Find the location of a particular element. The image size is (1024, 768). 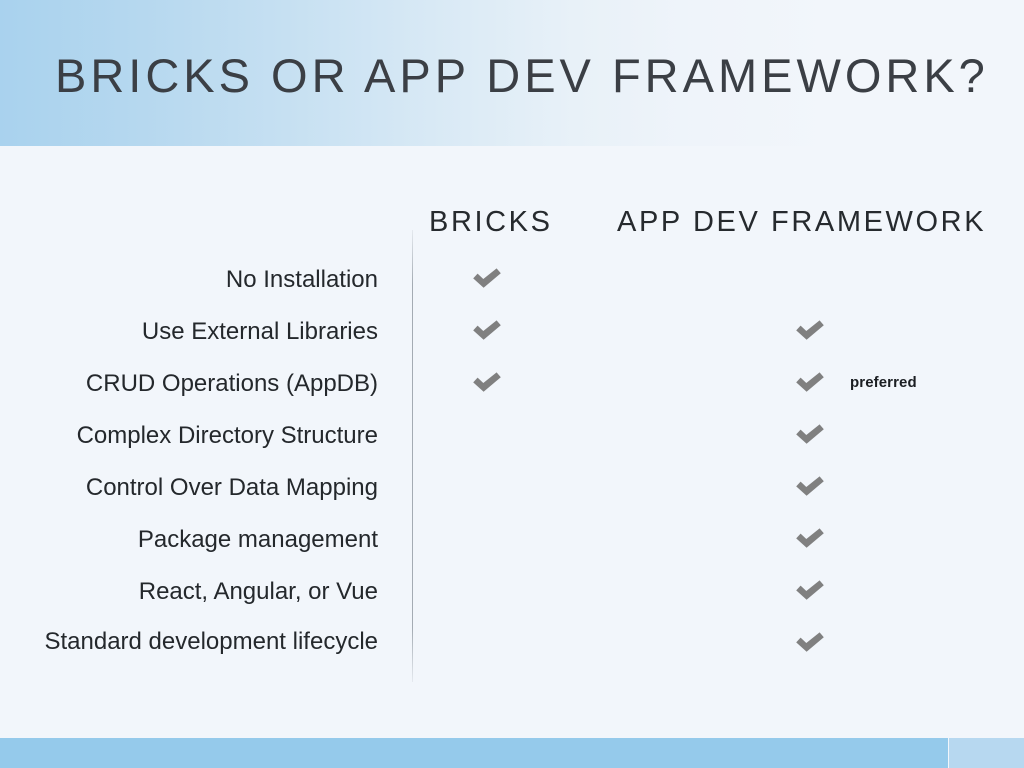

table-row: No Installation is located at coordinates (512, 280).